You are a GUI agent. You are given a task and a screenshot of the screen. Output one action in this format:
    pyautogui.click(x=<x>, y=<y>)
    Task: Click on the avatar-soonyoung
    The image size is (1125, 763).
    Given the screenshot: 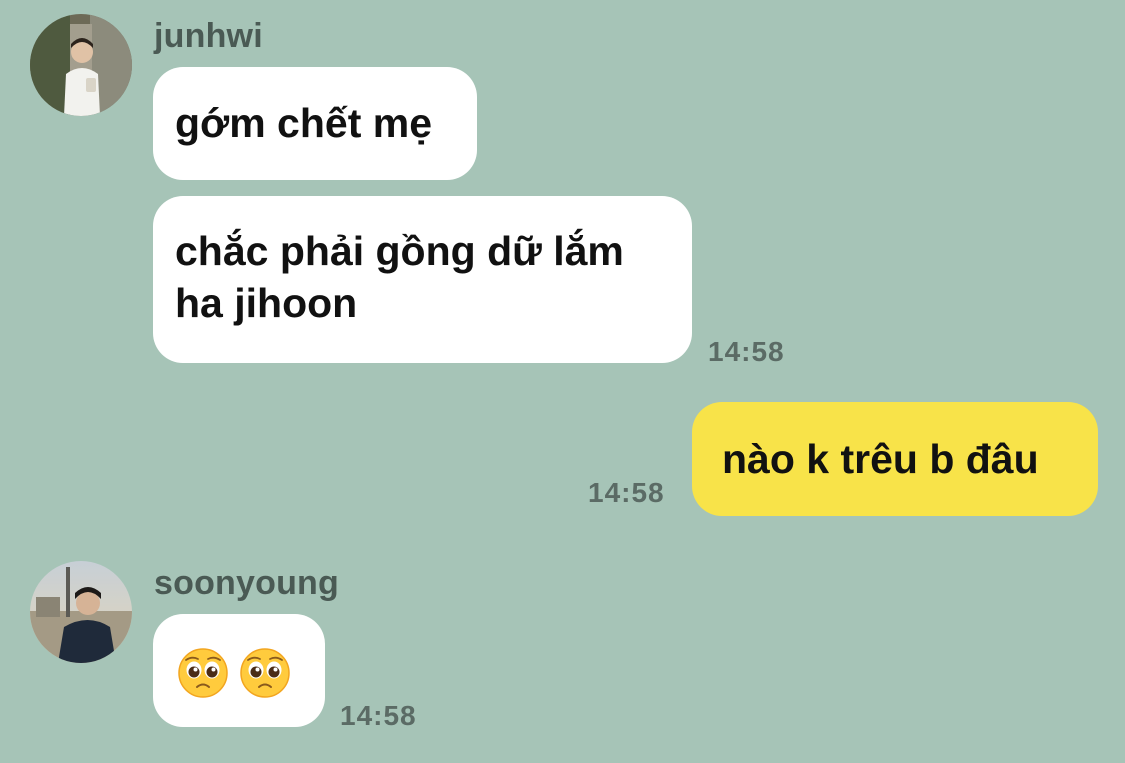 What is the action you would take?
    pyautogui.click(x=81, y=612)
    